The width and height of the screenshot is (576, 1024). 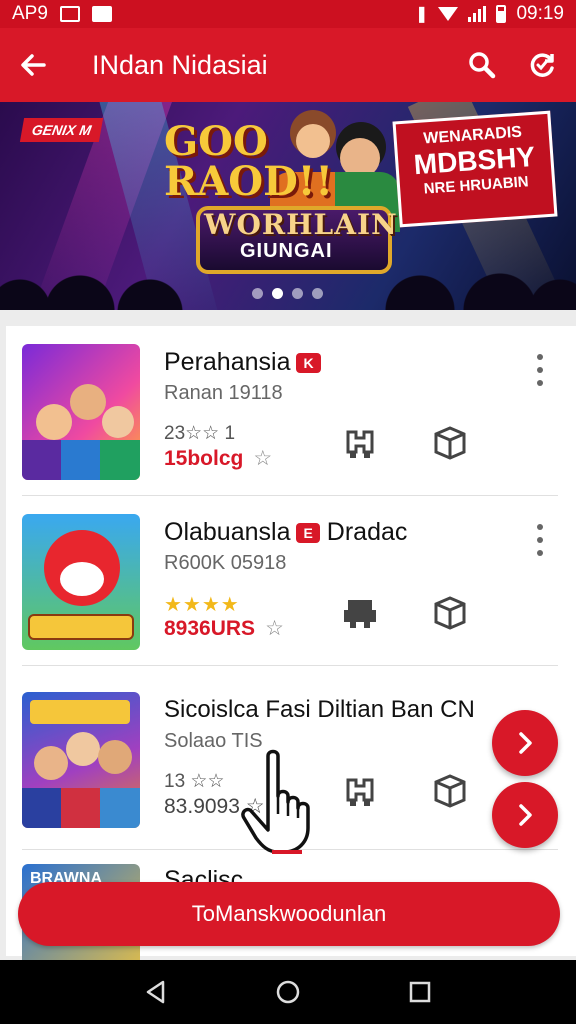 I want to click on app-price-text: 15bolcg, so click(x=204, y=458).